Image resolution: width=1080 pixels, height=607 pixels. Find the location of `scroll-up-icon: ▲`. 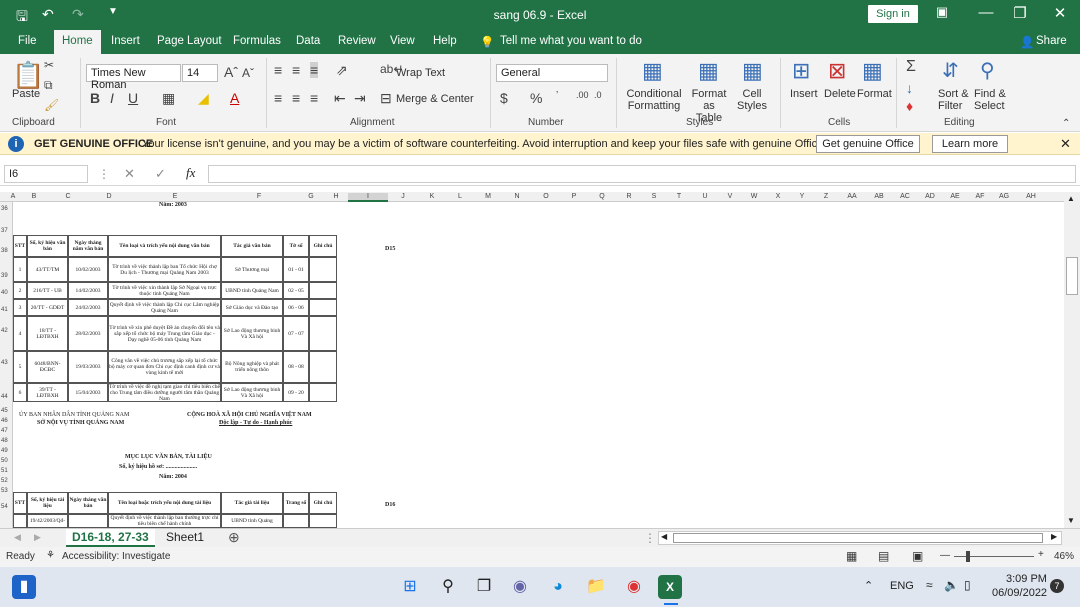

scroll-up-icon: ▲ is located at coordinates (1071, 198).